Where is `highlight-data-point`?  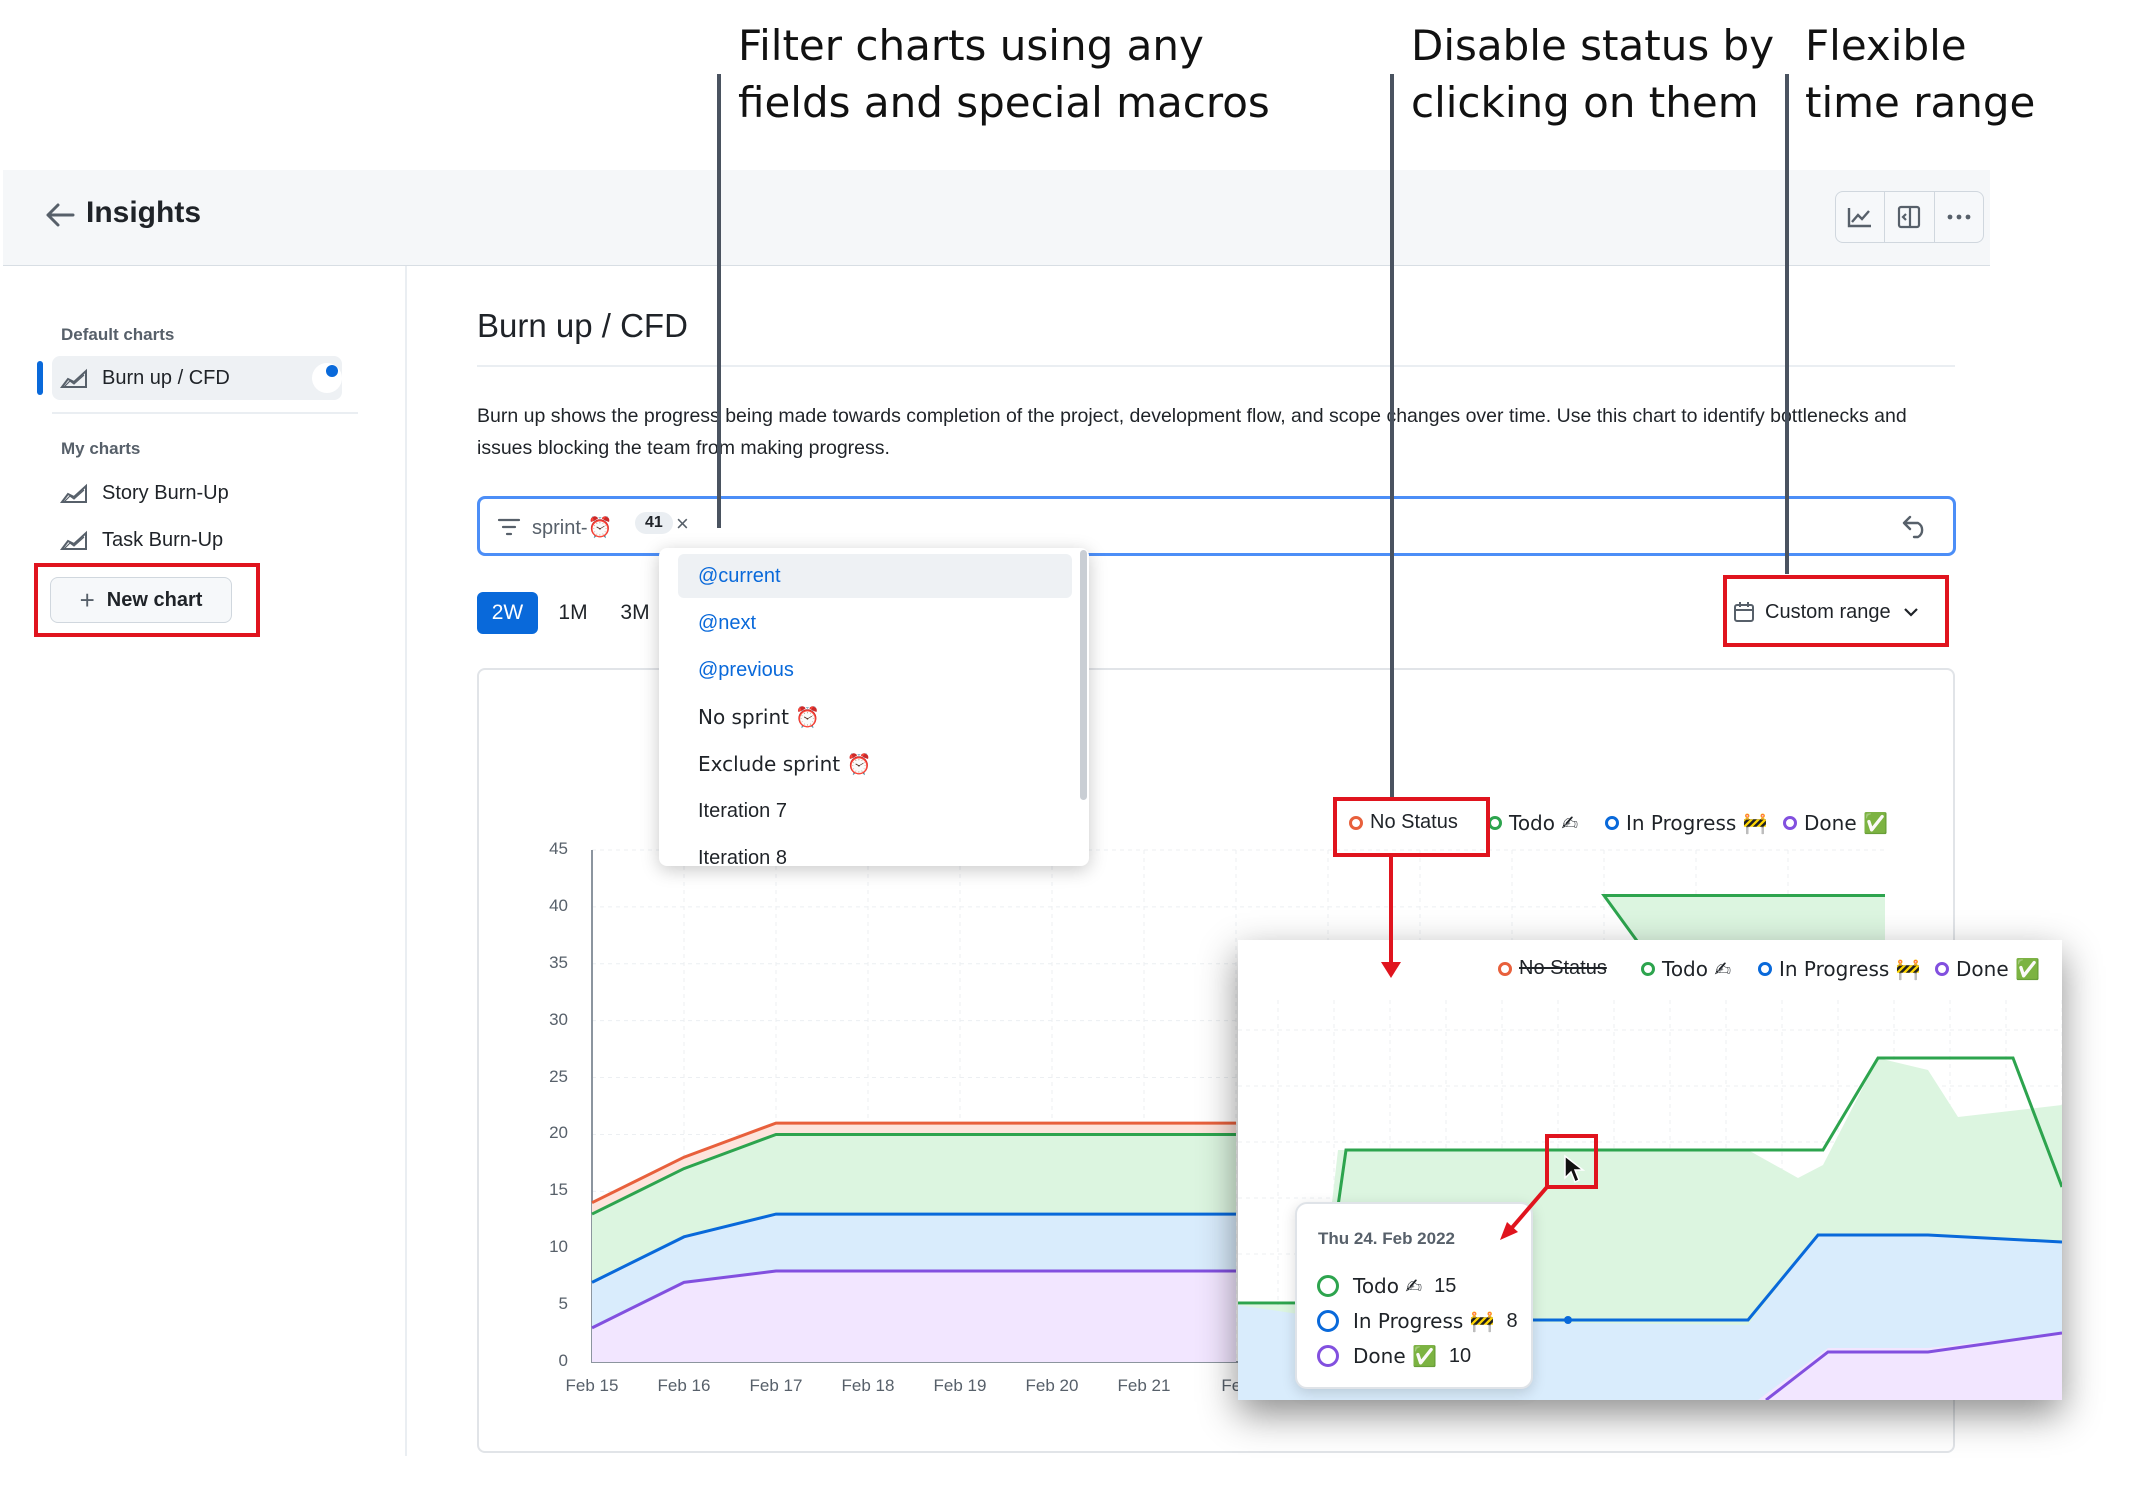
highlight-data-point is located at coordinates (1571, 1161).